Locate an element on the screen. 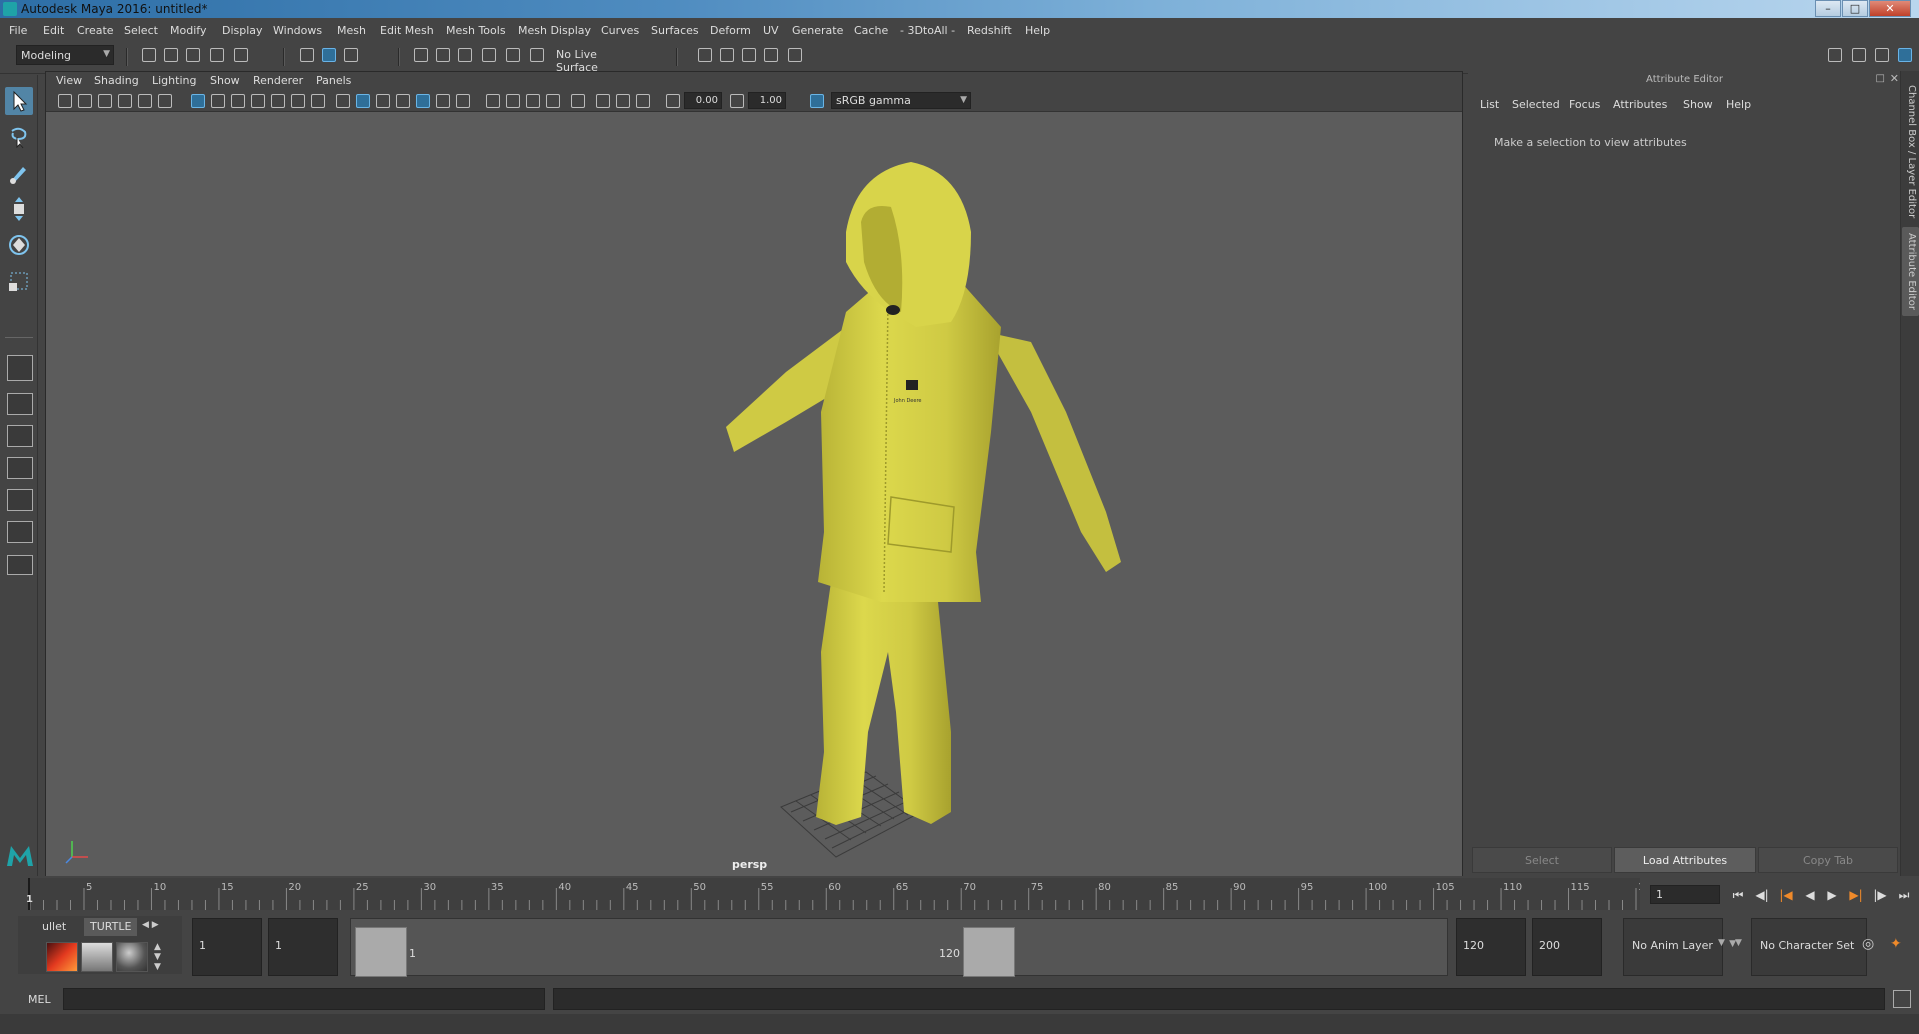  menu-deform: Deform is located at coordinates (730, 30).